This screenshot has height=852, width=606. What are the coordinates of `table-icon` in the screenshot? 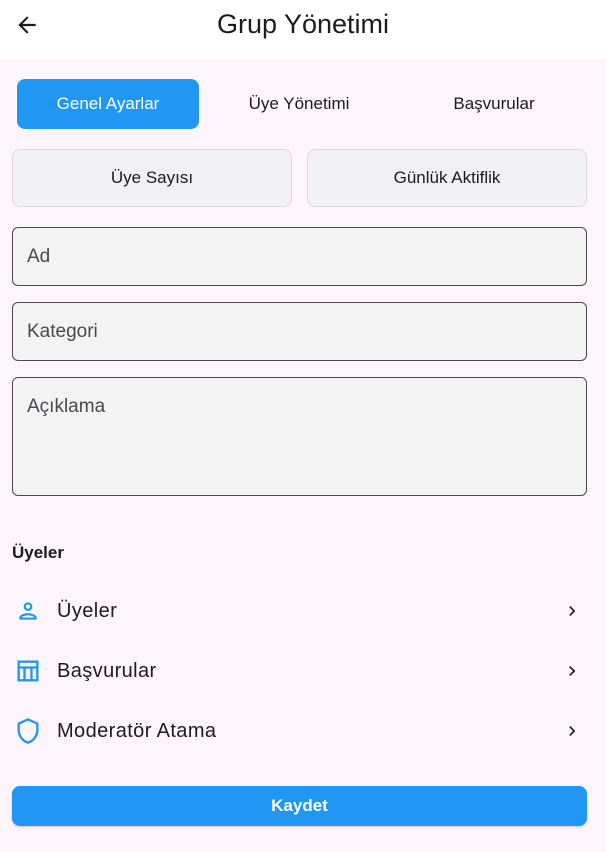 It's located at (28, 671).